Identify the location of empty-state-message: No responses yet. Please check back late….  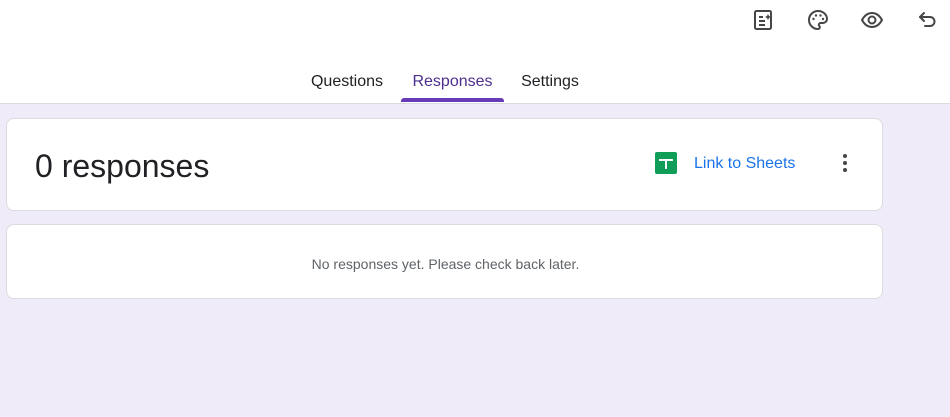
(445, 264).